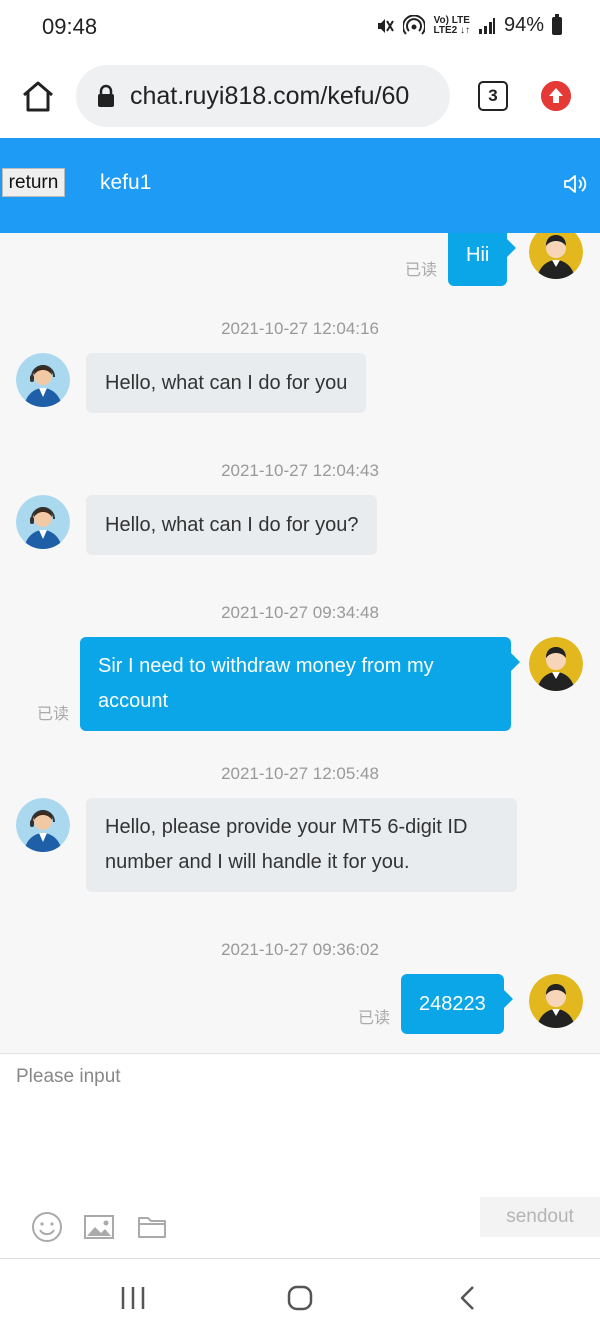 The image size is (600, 1333). I want to click on status-time: 09:48, so click(70, 26).